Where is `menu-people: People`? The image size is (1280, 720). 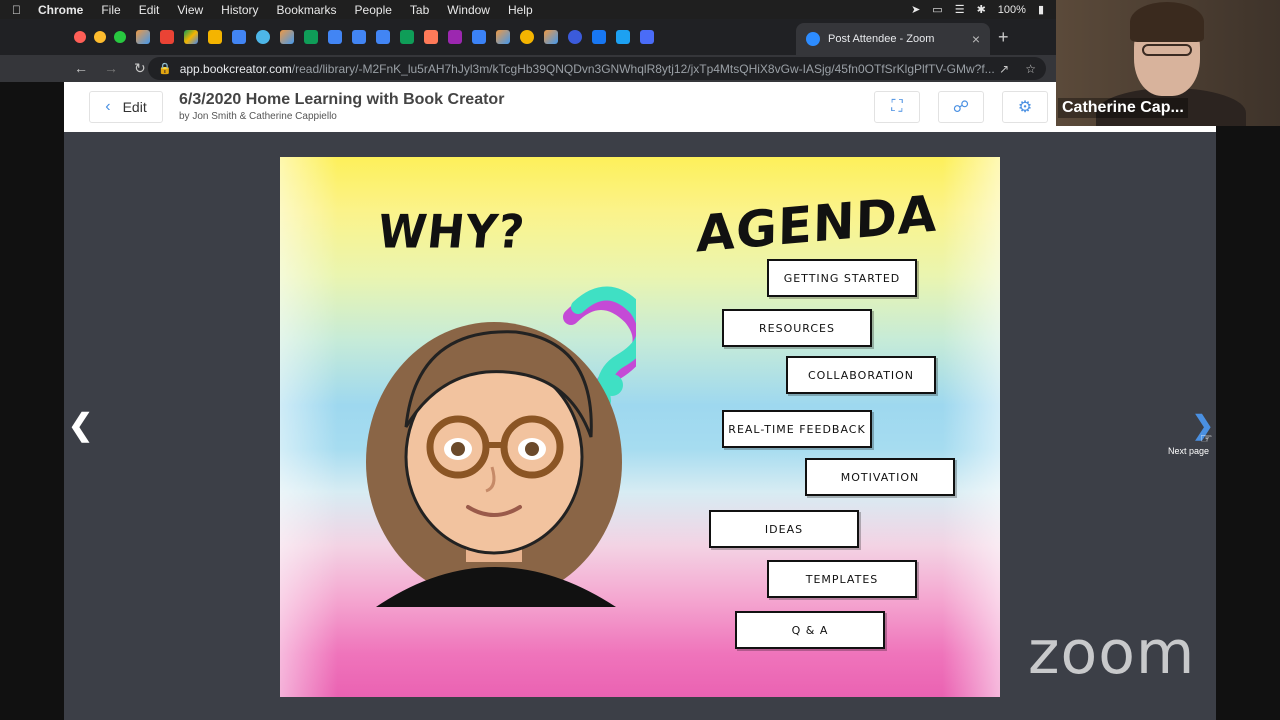
menu-people: People is located at coordinates (373, 10).